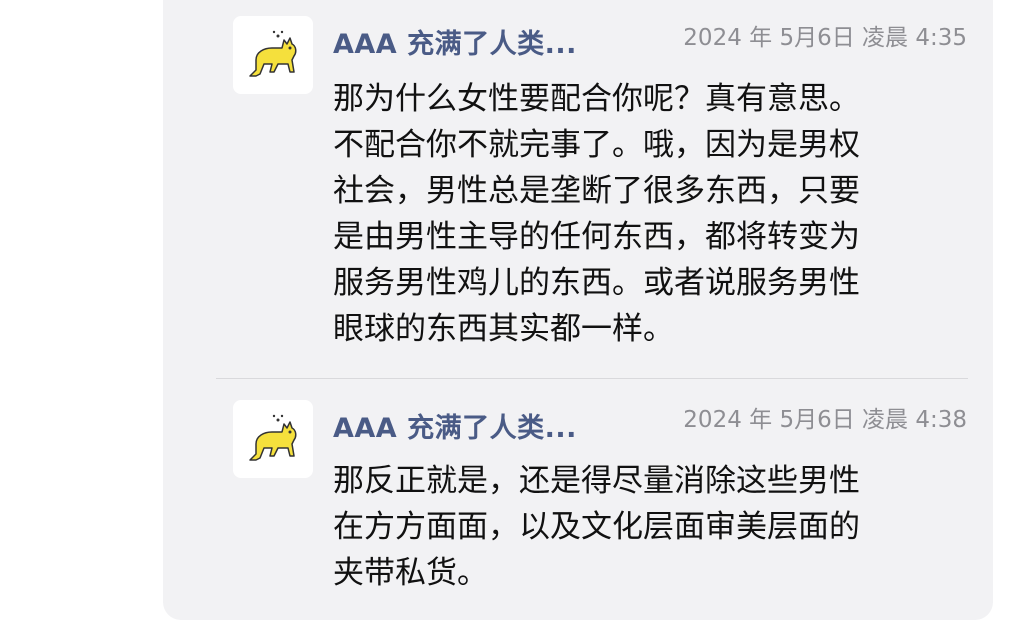 This screenshot has width=1024, height=634. Describe the element at coordinates (503, 329) in the screenshot. I see `message-line: 眼球的东西其实都一样。` at that location.